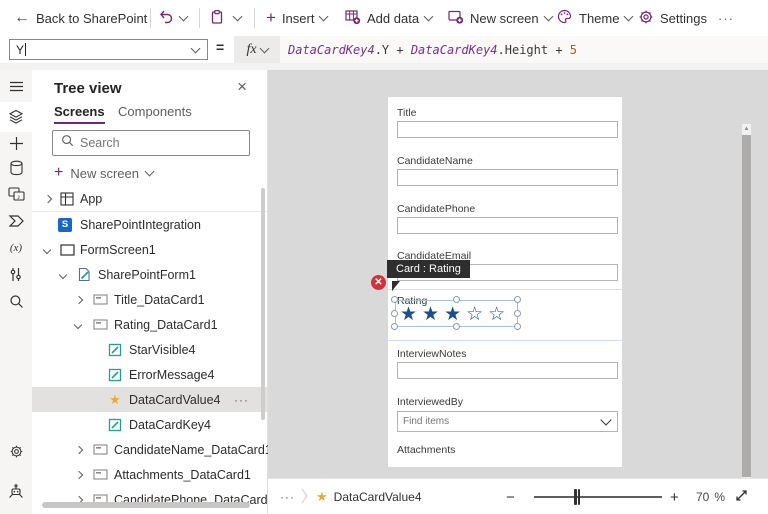 This screenshot has height=514, width=768. Describe the element at coordinates (746, 129) in the screenshot. I see `scroll-up-arrow-icon: ▲` at that location.